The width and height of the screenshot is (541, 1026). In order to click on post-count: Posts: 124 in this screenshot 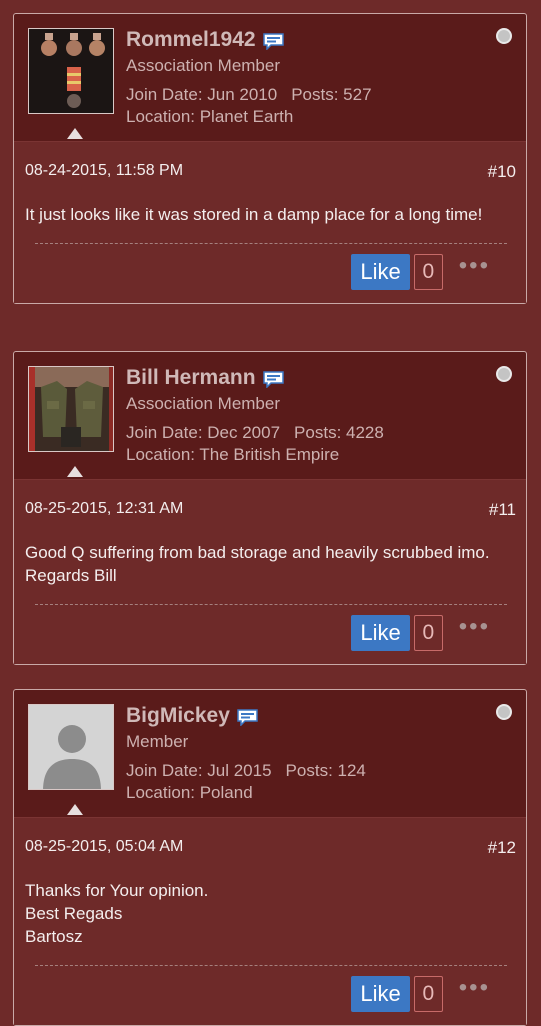, I will do `click(325, 770)`.